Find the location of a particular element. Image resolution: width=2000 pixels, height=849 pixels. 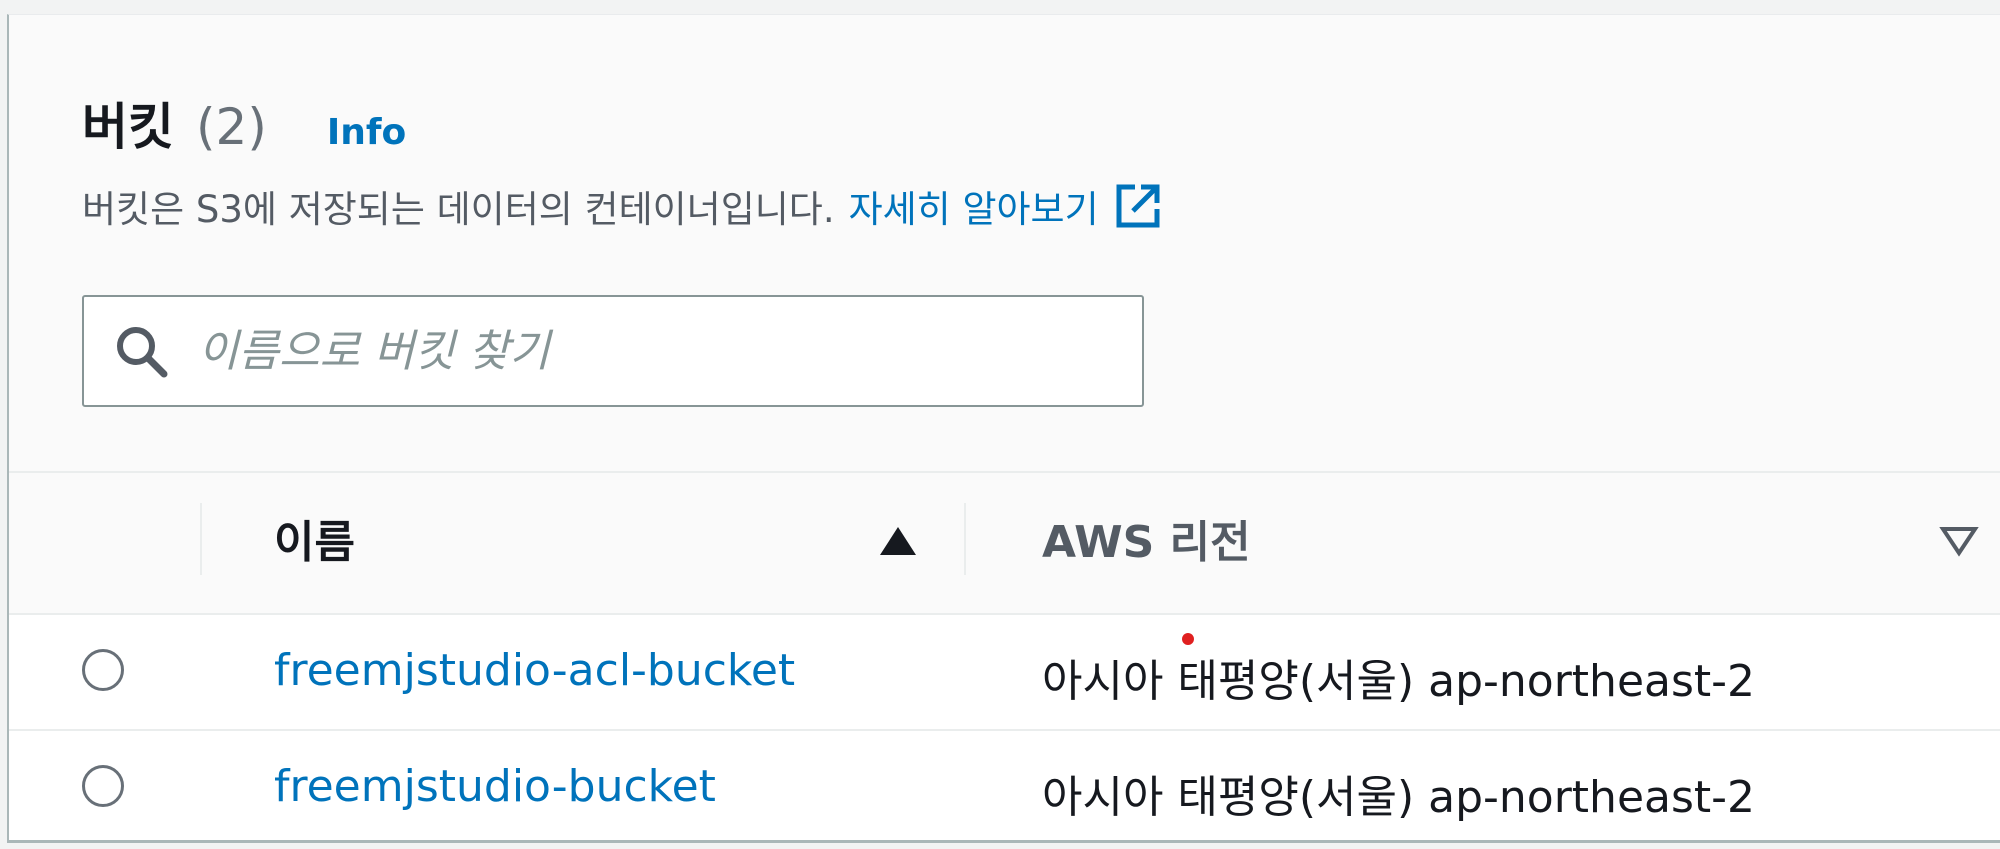

bucket-count: (2) is located at coordinates (231, 127).